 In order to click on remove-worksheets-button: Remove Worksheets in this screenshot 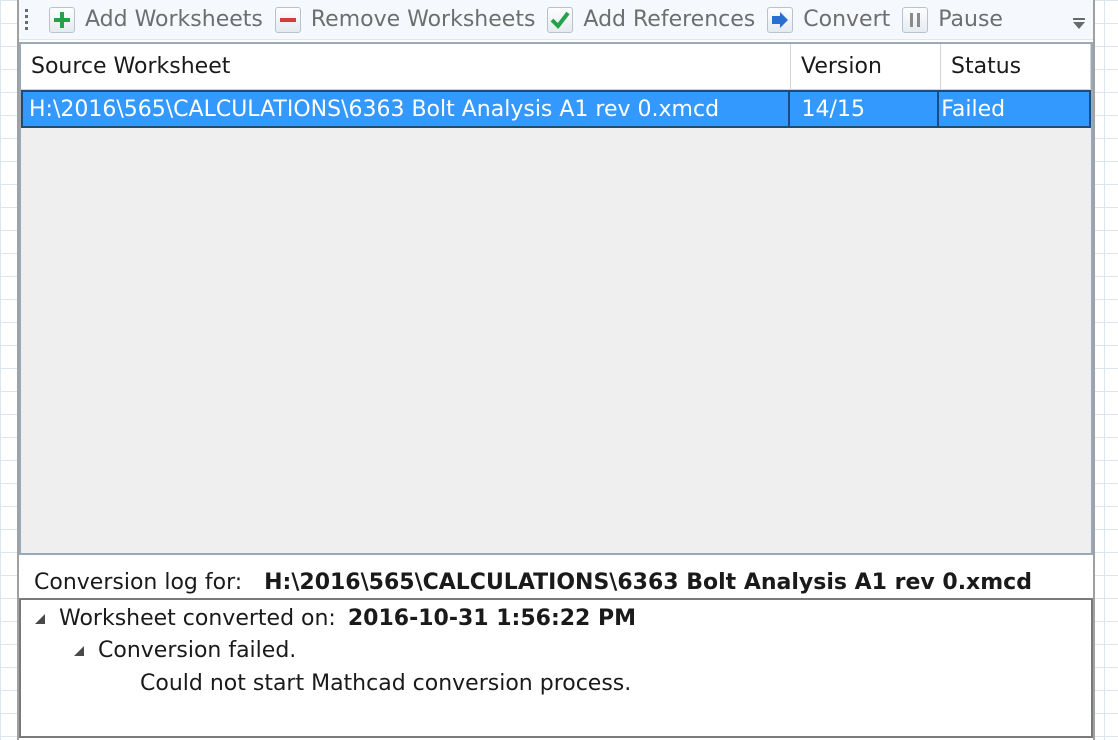, I will do `click(405, 20)`.